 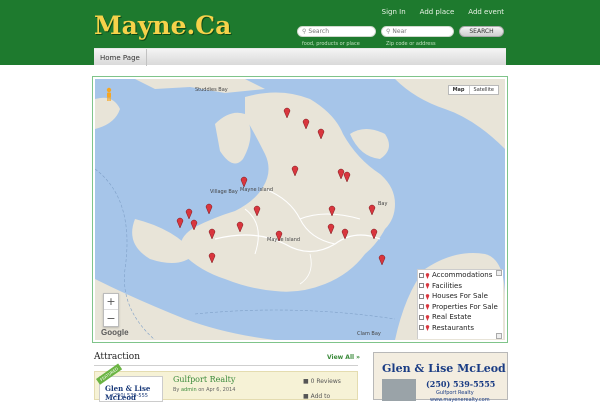 I want to click on ad-phone: (250) 539-5555, so click(x=461, y=384).